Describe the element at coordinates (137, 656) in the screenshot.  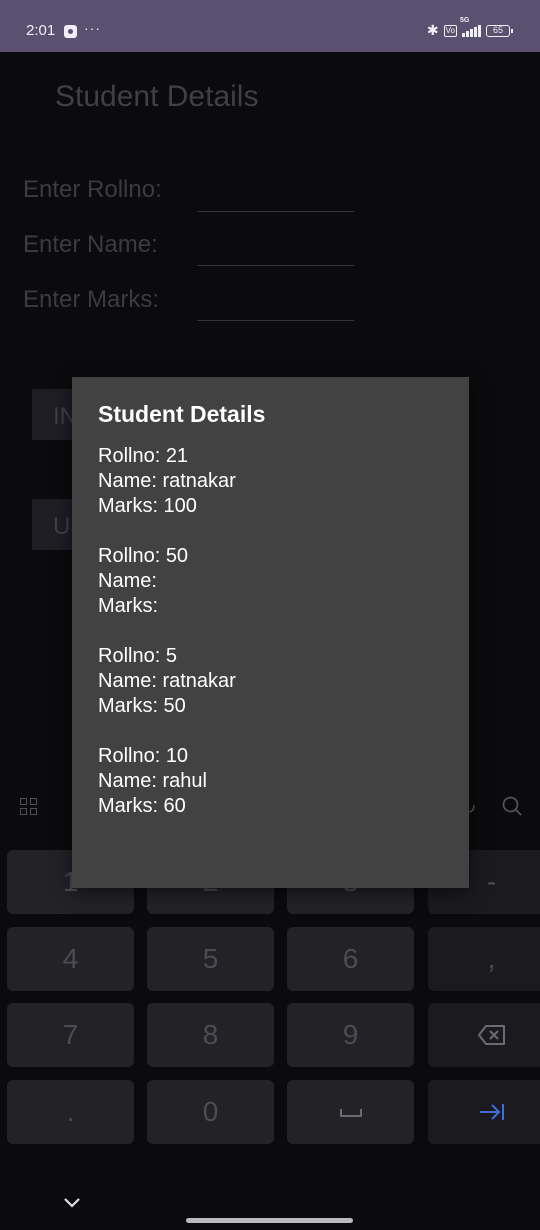
I see `record-rollno: Rollno: 5` at that location.